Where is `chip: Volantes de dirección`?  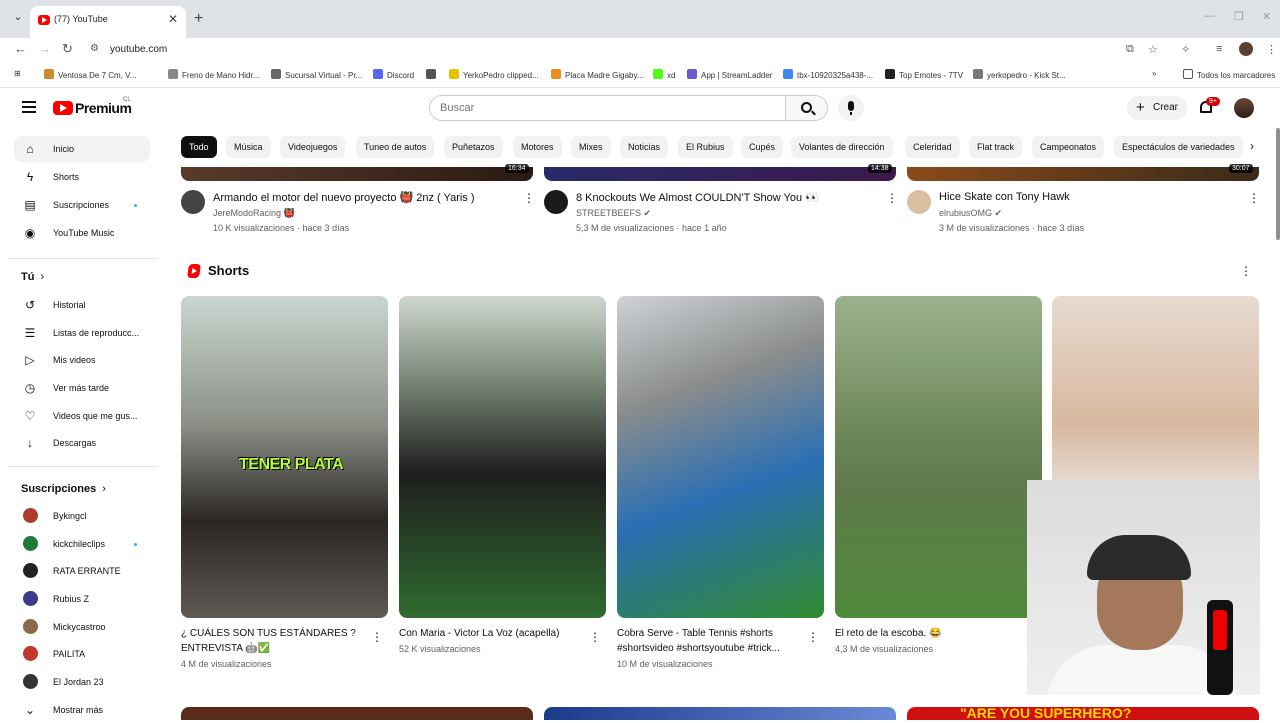 chip: Volantes de dirección is located at coordinates (842, 147).